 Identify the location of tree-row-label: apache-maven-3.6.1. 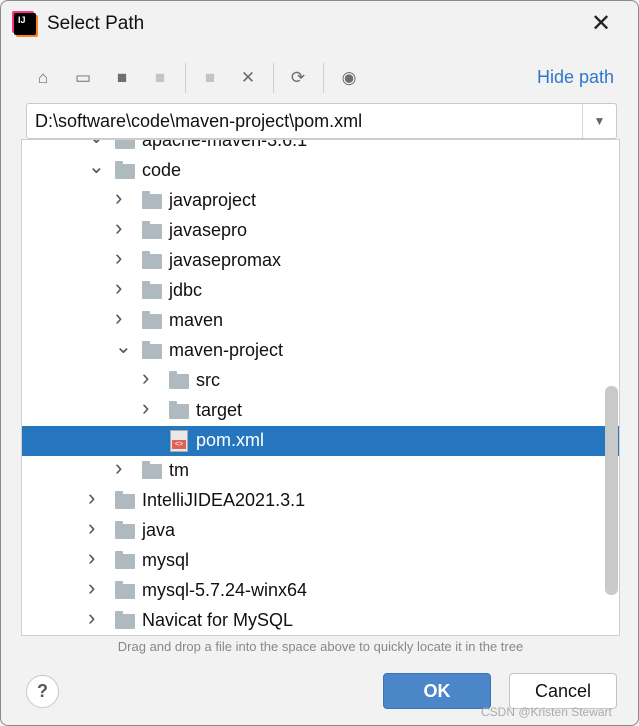
(225, 144).